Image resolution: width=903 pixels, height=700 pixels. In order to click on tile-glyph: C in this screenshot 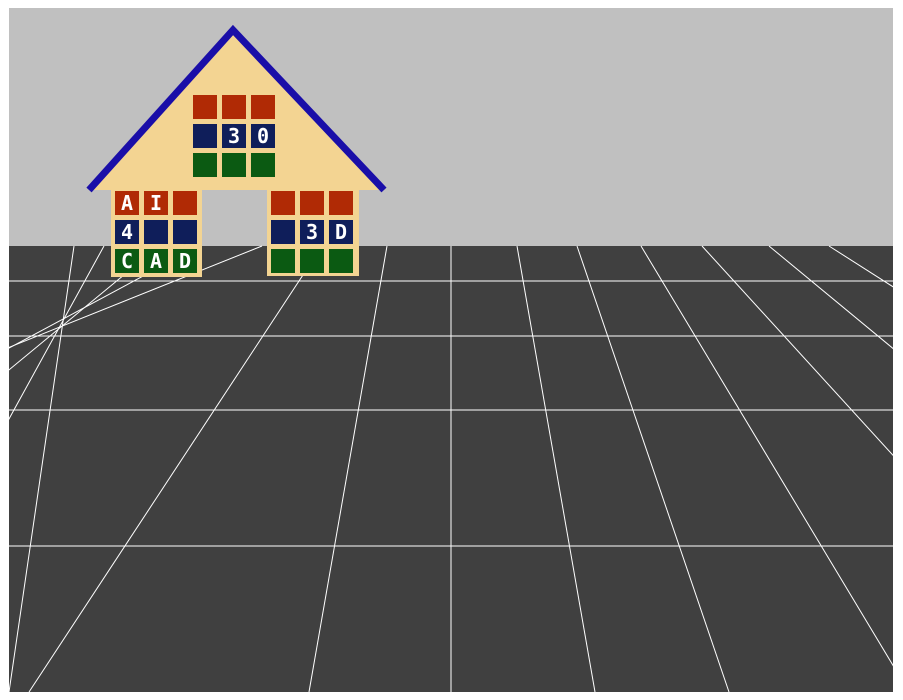, I will do `click(127, 261)`.